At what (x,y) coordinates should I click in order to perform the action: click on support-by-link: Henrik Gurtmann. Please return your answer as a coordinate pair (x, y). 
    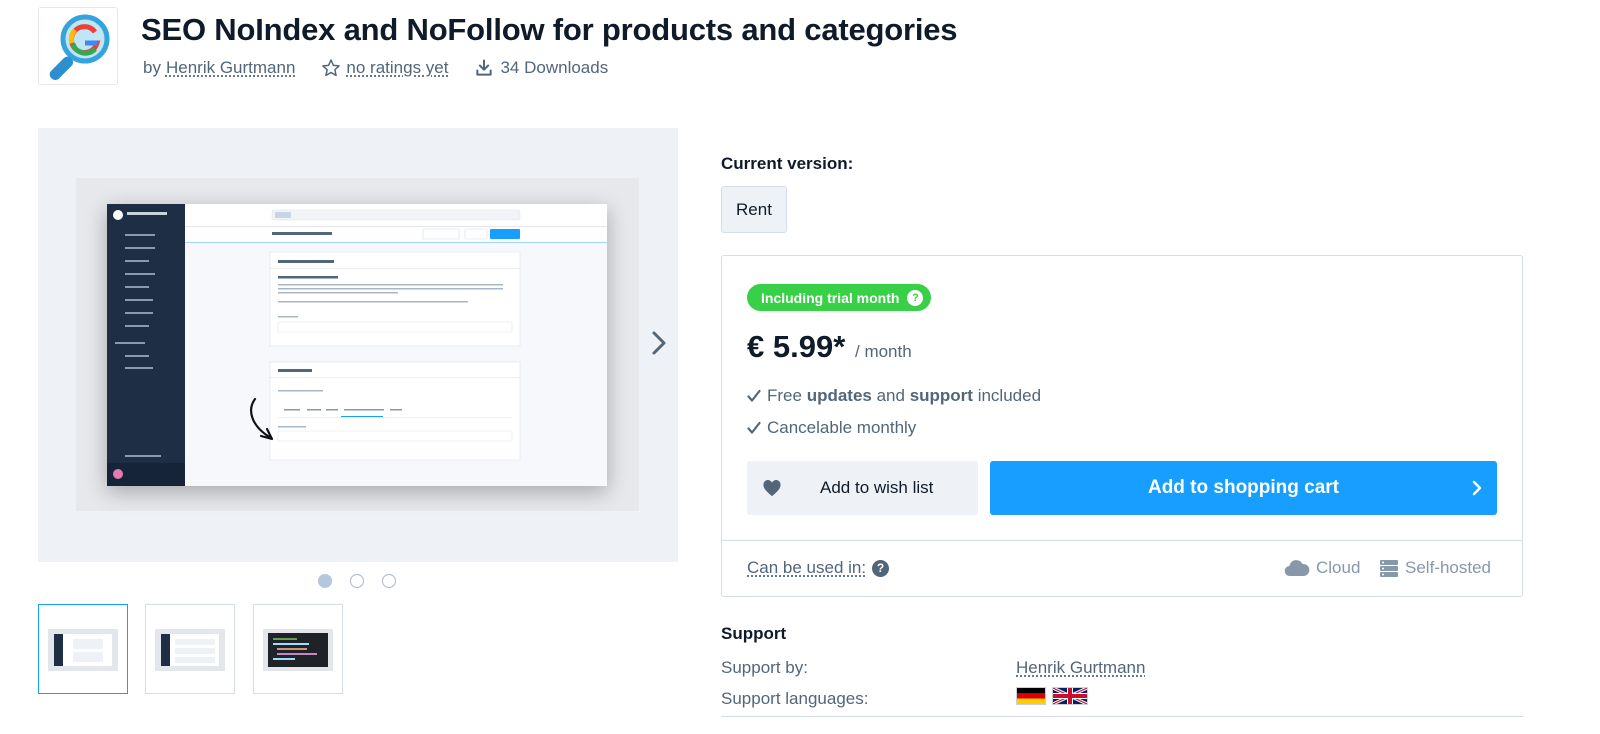
    Looking at the image, I should click on (1080, 668).